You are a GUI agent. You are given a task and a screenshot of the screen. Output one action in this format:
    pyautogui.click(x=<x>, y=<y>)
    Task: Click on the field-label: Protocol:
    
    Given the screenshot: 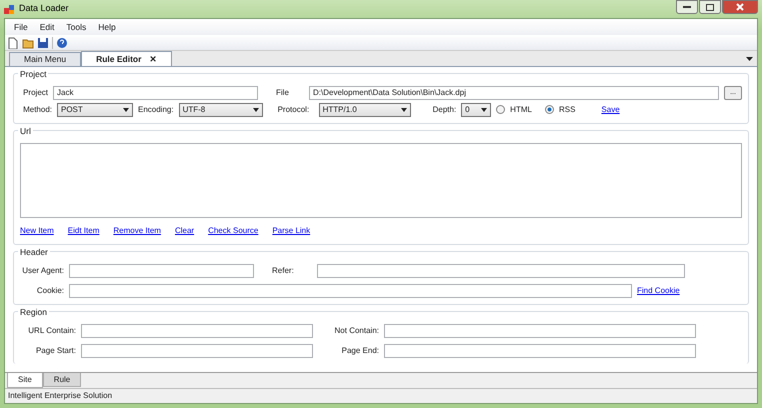 What is the action you would take?
    pyautogui.click(x=294, y=110)
    